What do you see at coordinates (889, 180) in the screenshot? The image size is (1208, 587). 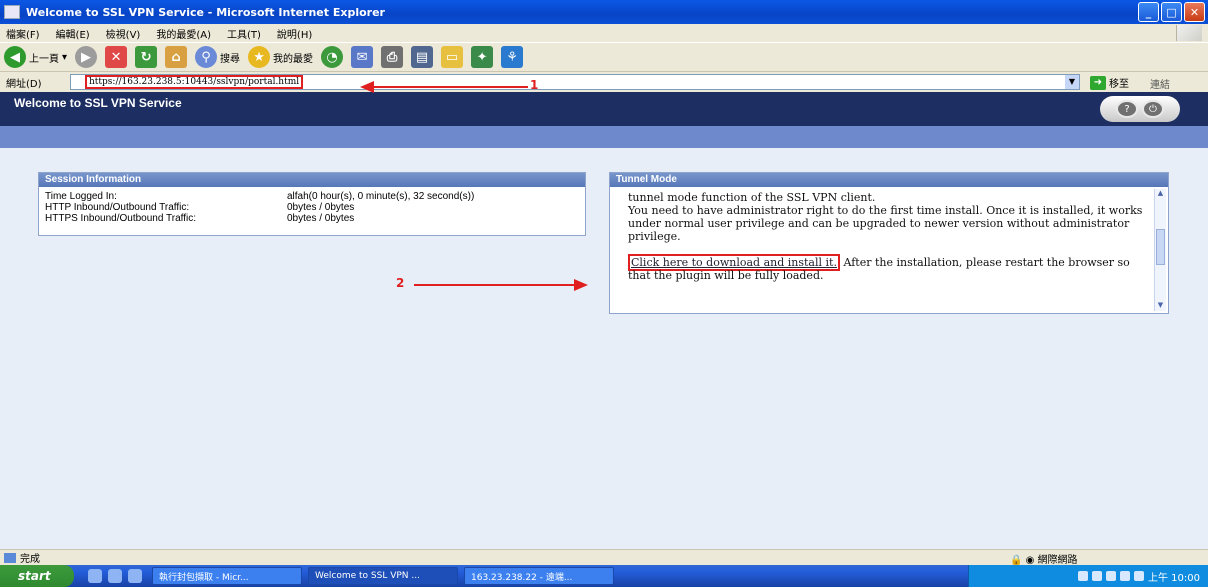 I see `tunnel-heading: Tunnel Mode` at bounding box center [889, 180].